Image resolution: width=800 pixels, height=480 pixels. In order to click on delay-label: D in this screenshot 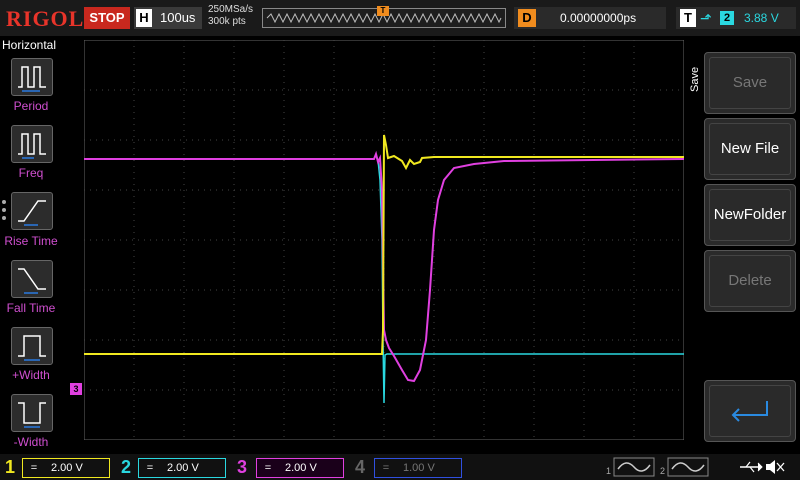, I will do `click(527, 18)`.